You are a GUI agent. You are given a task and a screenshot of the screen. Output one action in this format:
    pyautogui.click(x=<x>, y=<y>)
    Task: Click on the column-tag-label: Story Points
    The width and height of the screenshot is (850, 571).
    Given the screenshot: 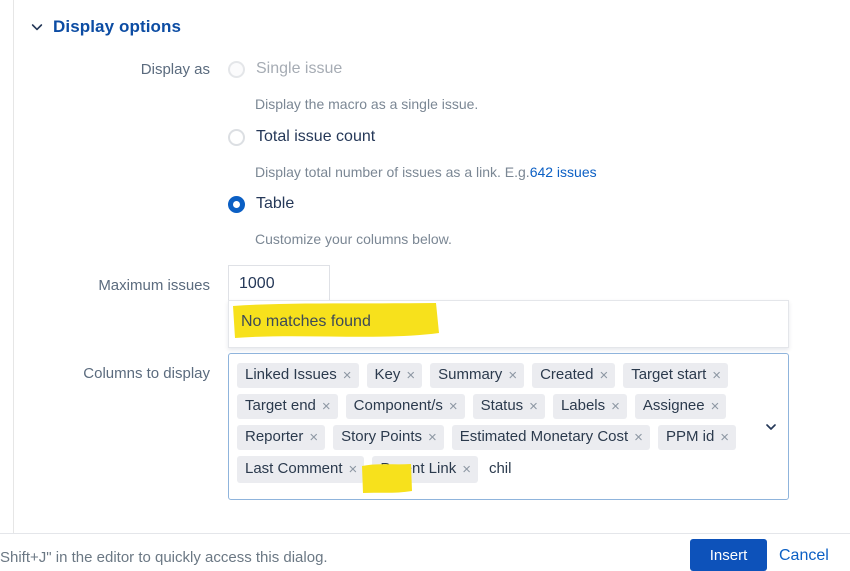 What is the action you would take?
    pyautogui.click(x=381, y=436)
    